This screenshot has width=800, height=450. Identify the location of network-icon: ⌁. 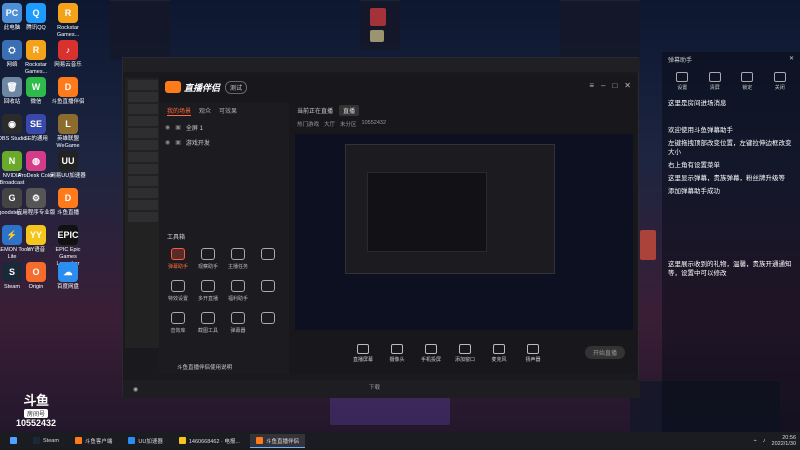
(754, 441).